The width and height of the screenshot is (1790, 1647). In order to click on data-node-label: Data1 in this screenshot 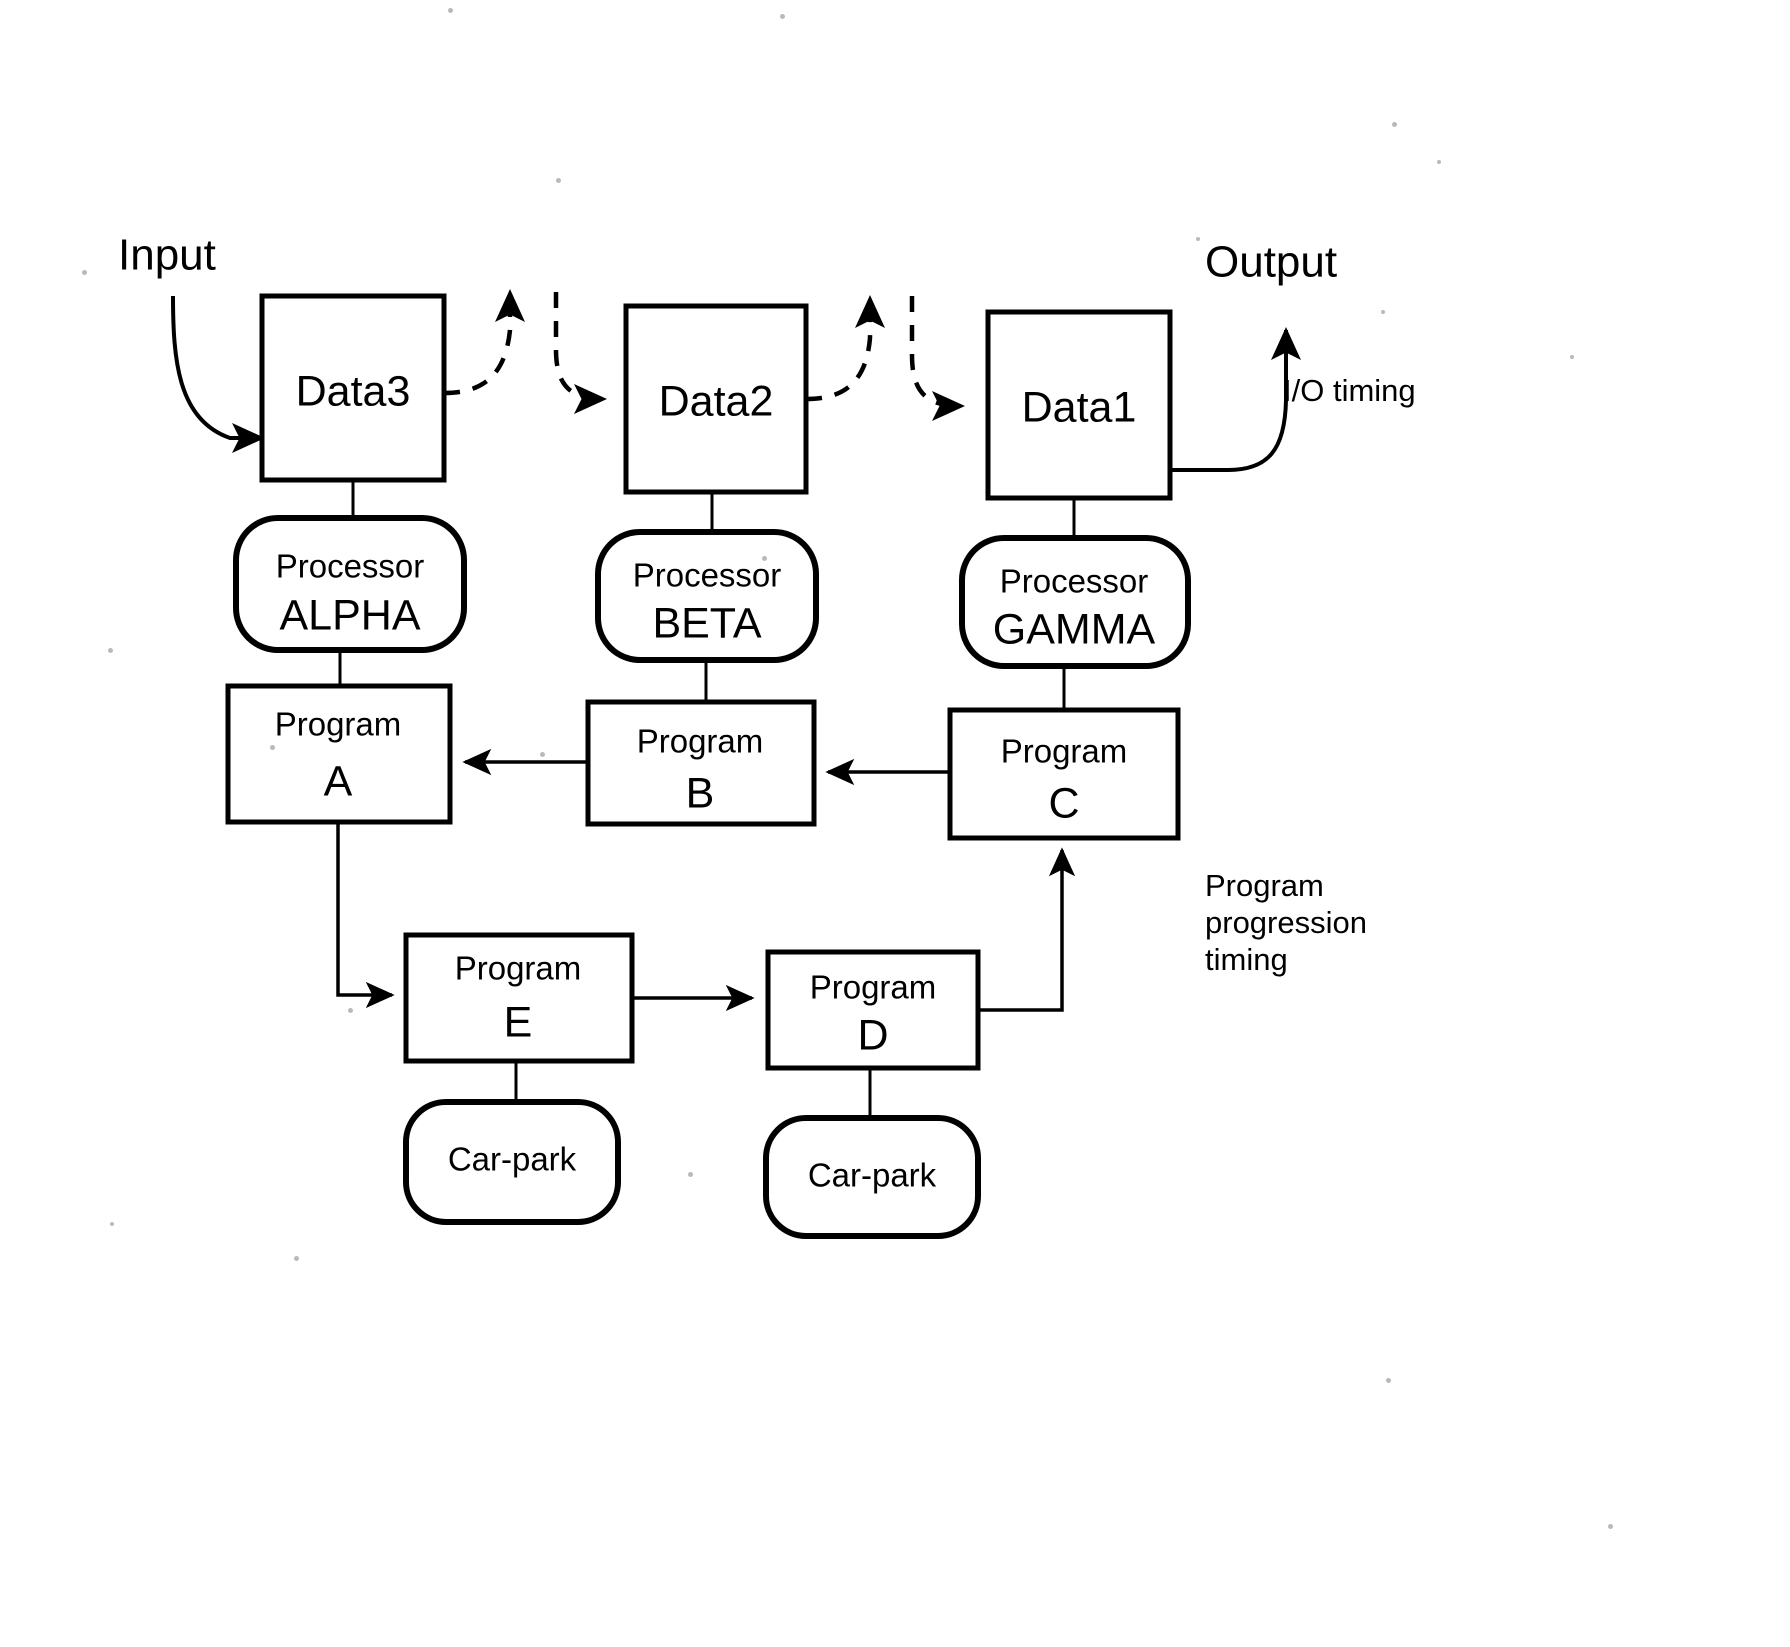, I will do `click(1079, 407)`.